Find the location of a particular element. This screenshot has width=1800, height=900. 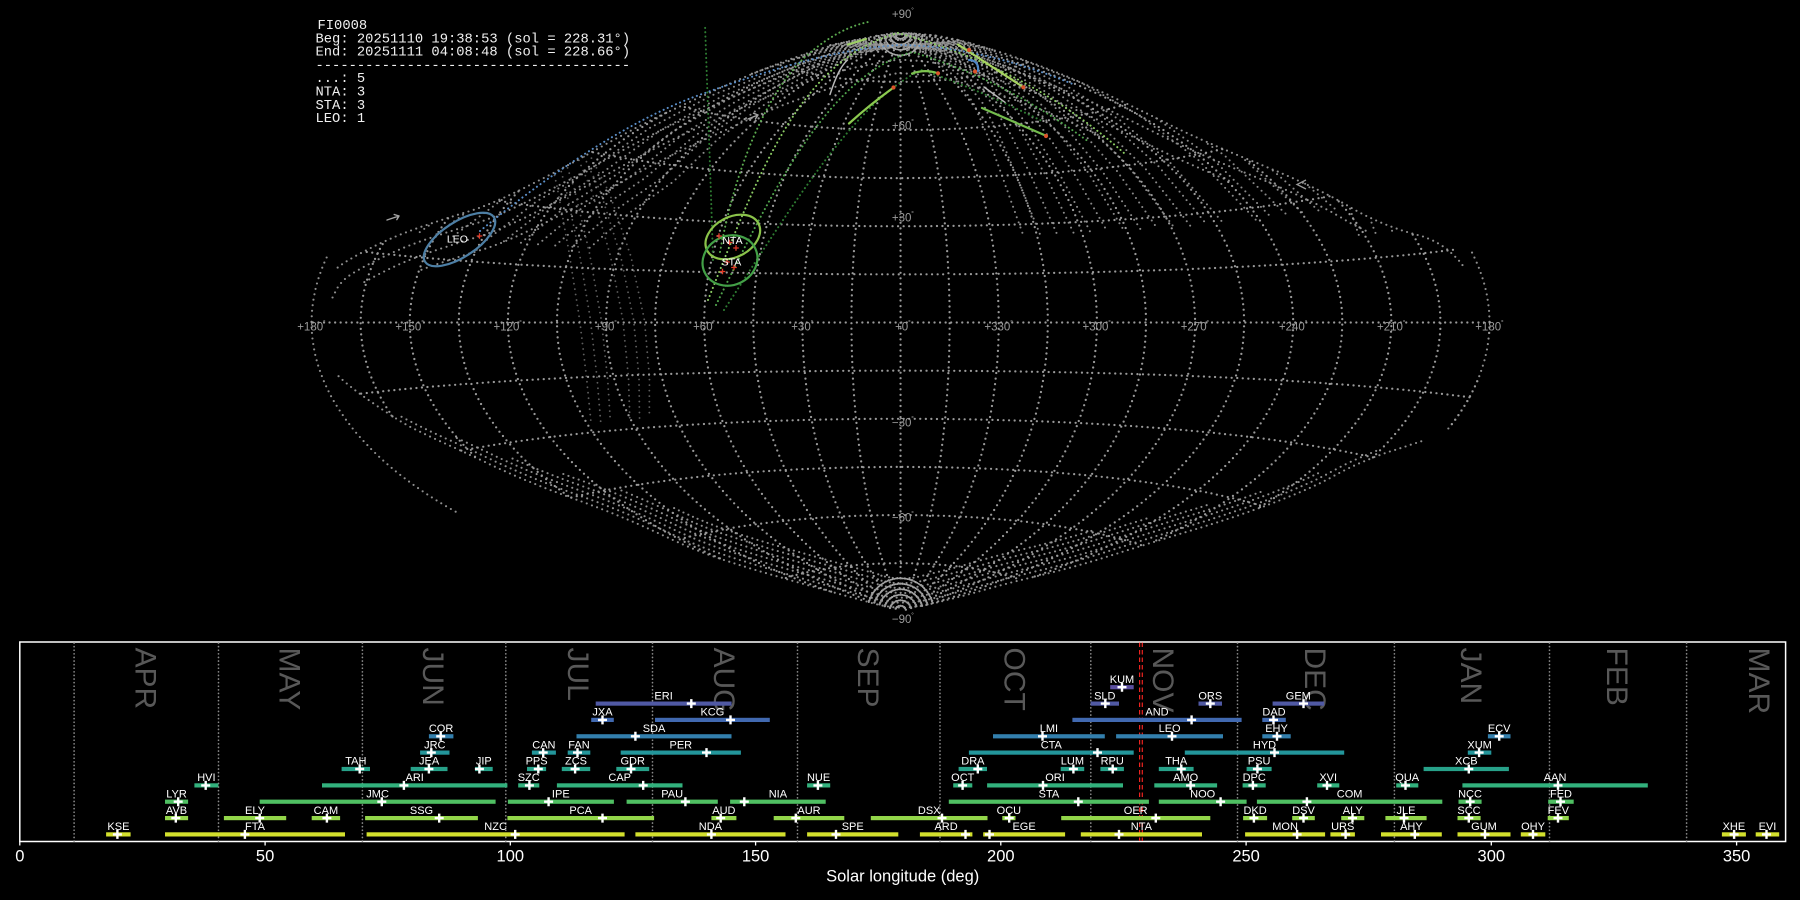

svg-text: AND is located at coordinates (1156, 713).